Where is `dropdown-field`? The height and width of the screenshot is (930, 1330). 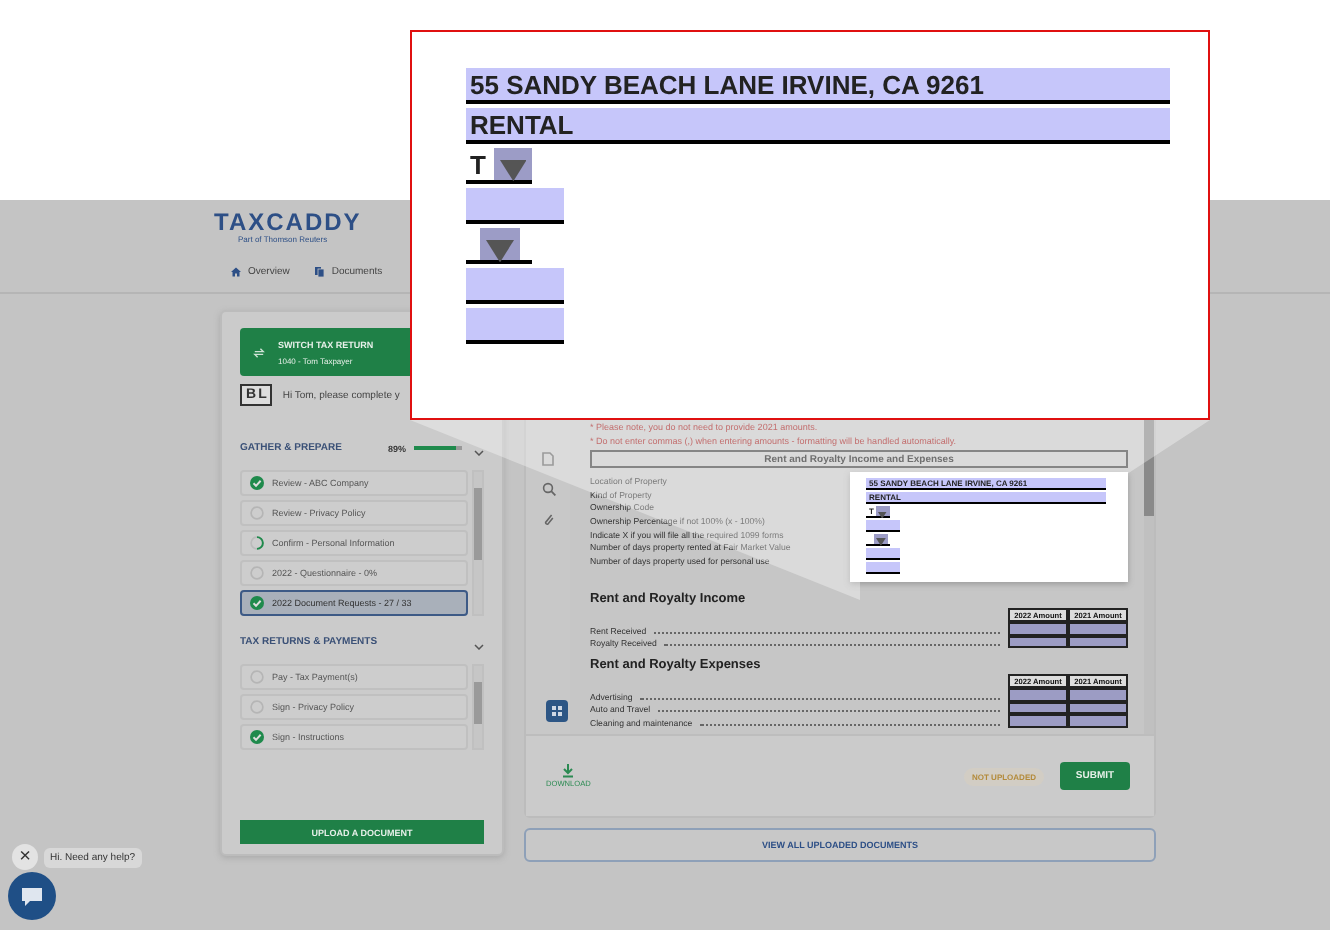
dropdown-field is located at coordinates (877, 540).